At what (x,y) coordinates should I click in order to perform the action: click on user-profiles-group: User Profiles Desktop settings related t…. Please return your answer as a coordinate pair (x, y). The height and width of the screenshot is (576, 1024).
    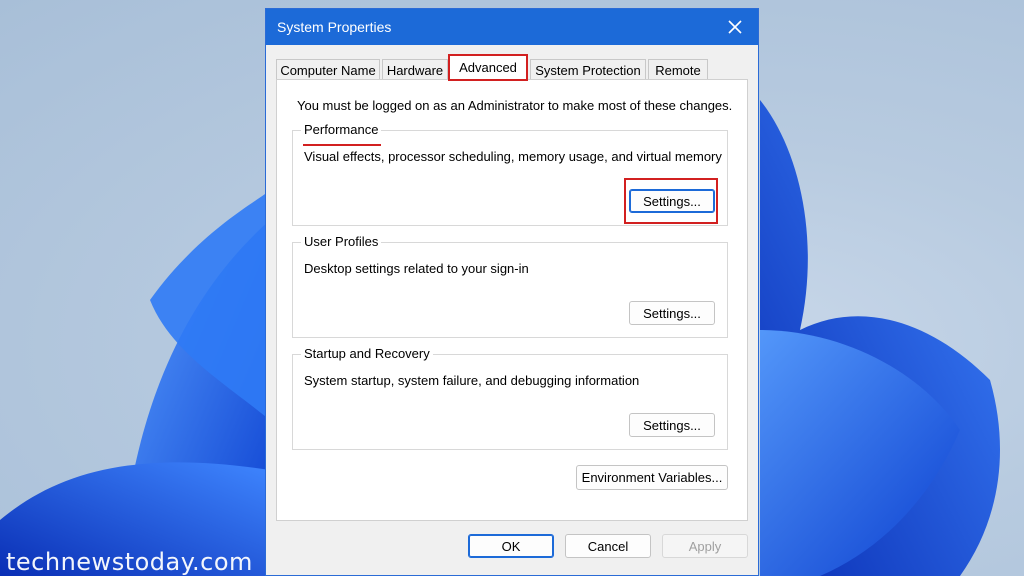
    Looking at the image, I should click on (510, 286).